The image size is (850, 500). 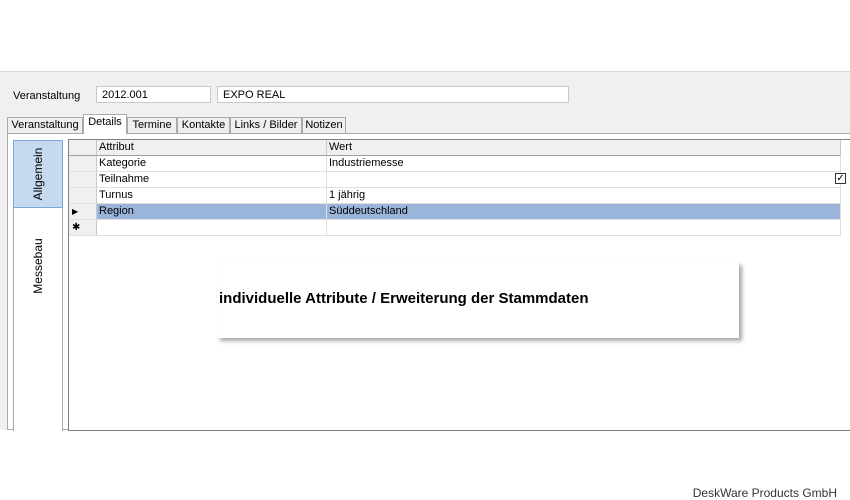 I want to click on header-corner, so click(x=83, y=148).